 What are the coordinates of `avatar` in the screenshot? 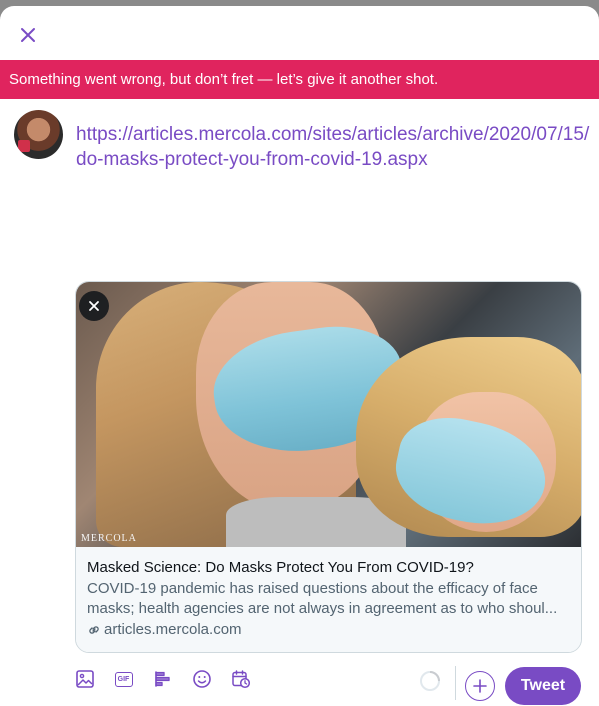 It's located at (38, 134).